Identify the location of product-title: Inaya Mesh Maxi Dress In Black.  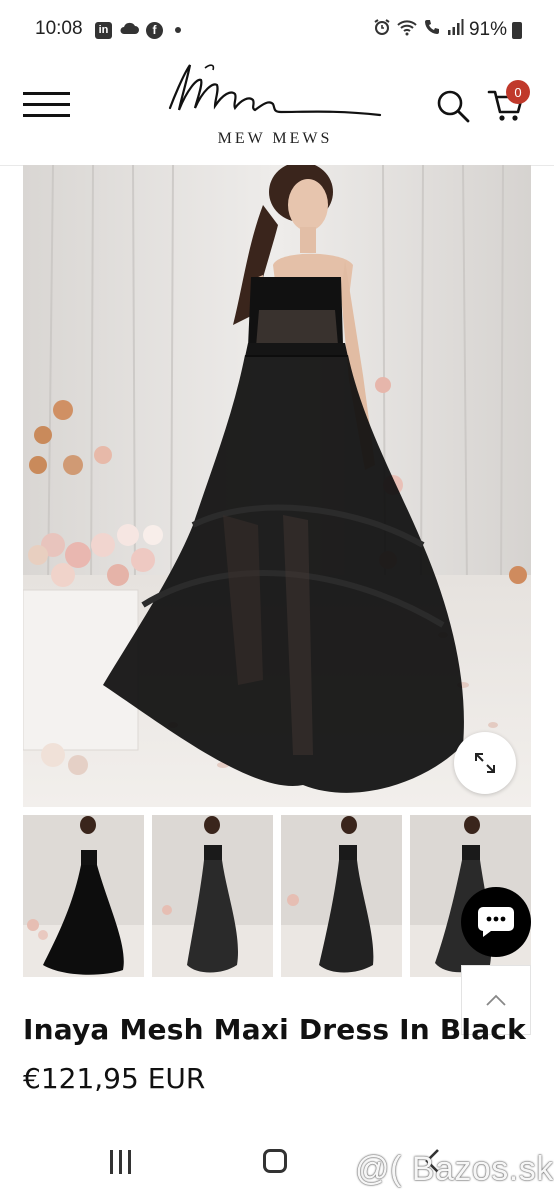
(274, 1029).